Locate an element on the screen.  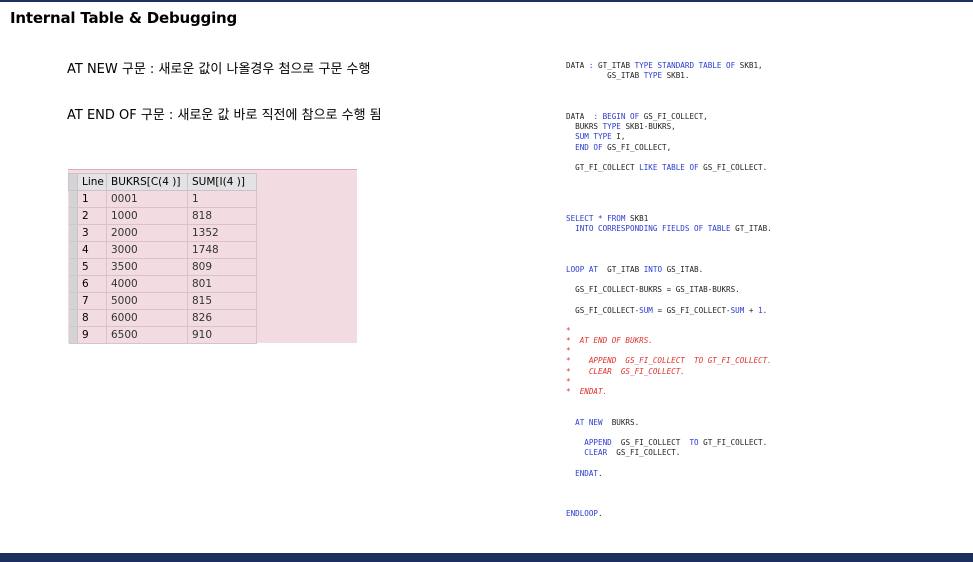
code-text: = GS_FI_COLLECT- is located at coordinates (694, 310).